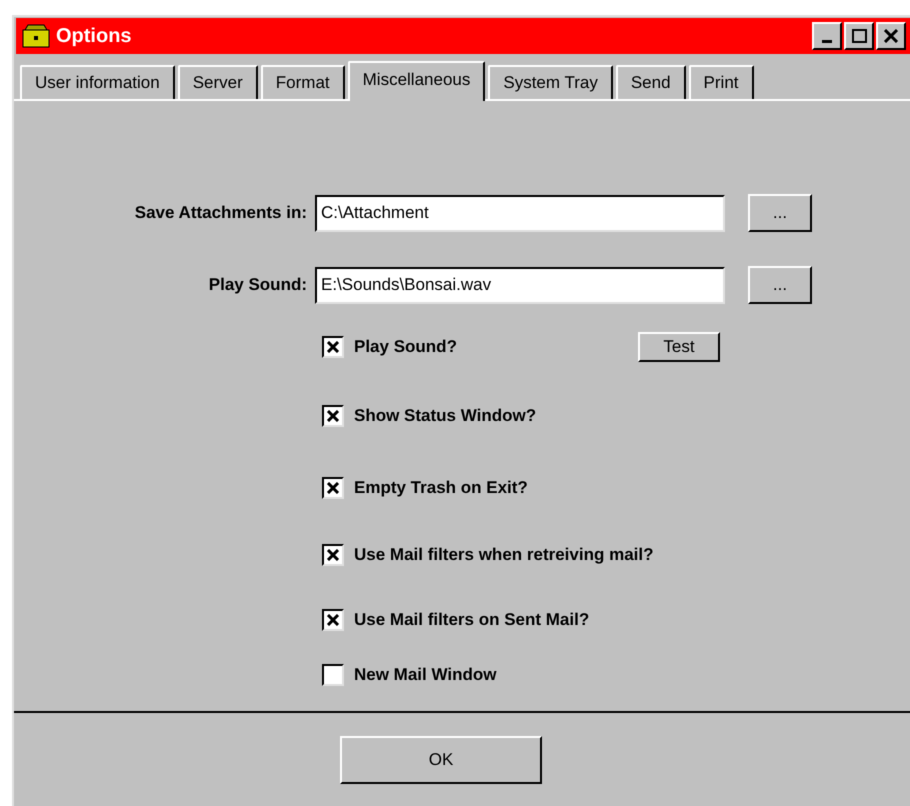  What do you see at coordinates (441, 488) in the screenshot?
I see `checkbox-label: Empty Trash on Exit?` at bounding box center [441, 488].